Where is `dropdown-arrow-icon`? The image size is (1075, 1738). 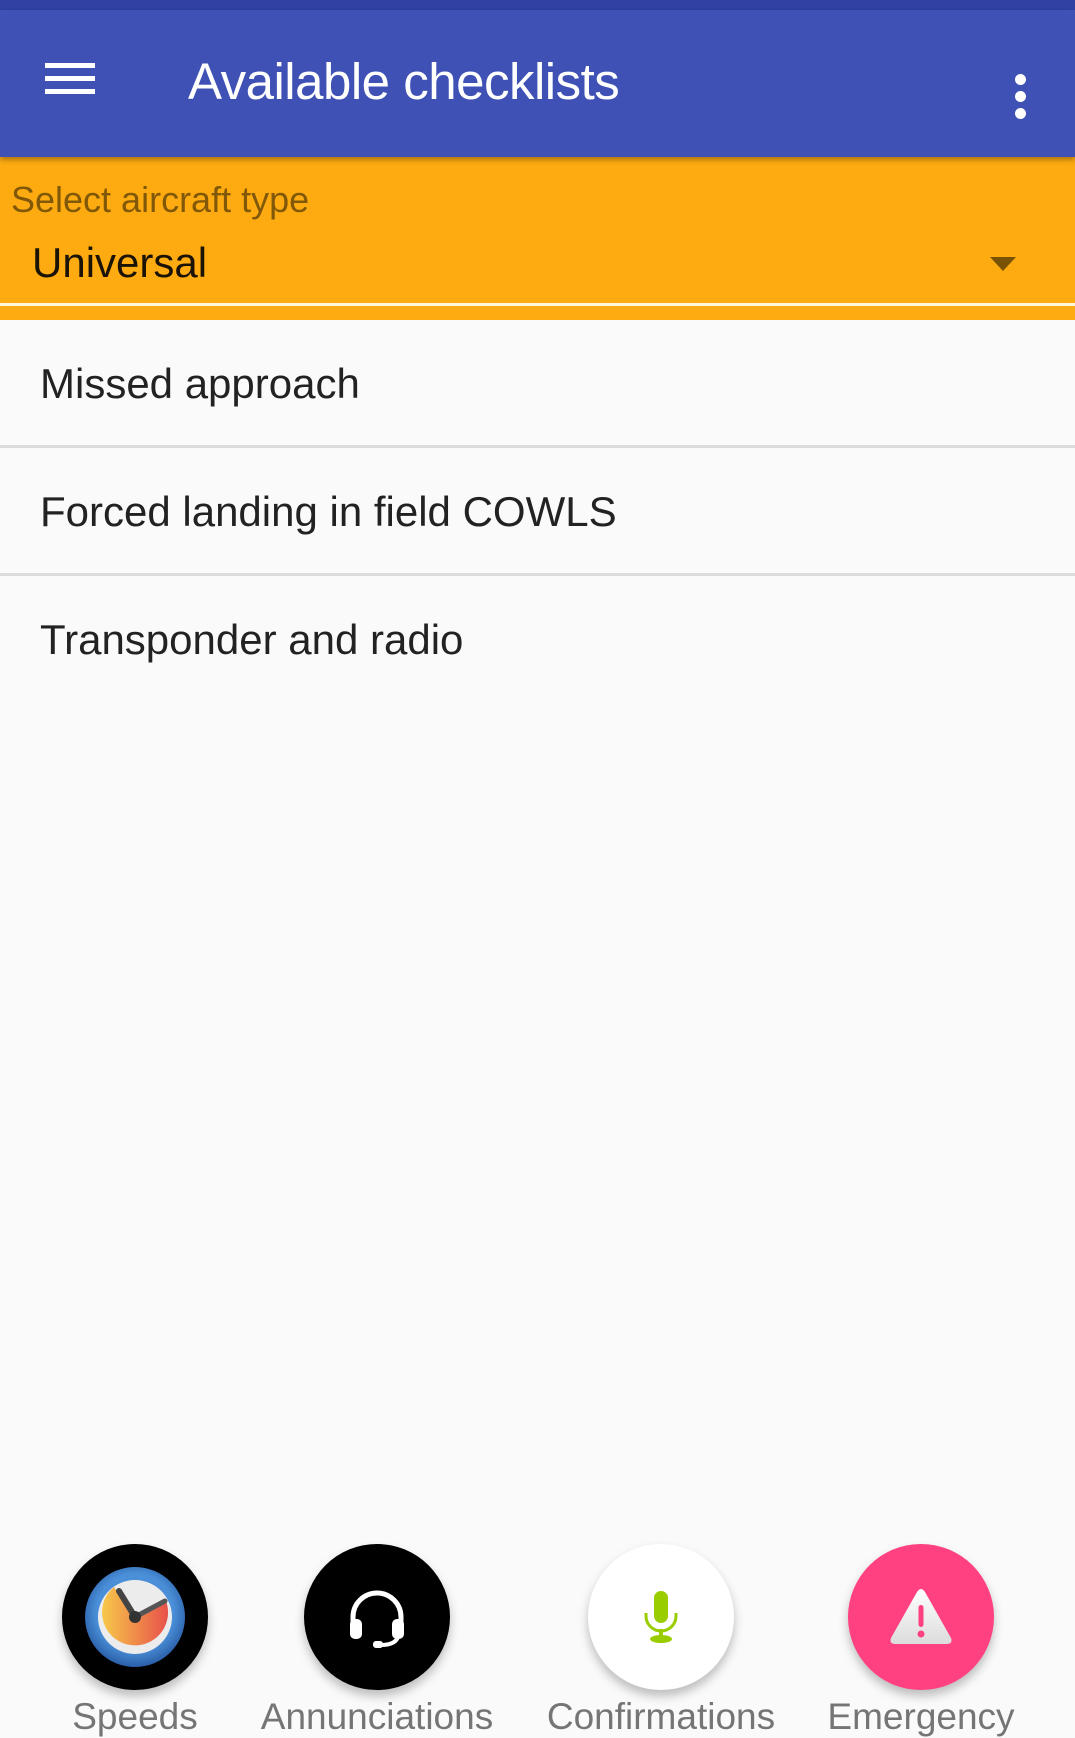
dropdown-arrow-icon is located at coordinates (1003, 264).